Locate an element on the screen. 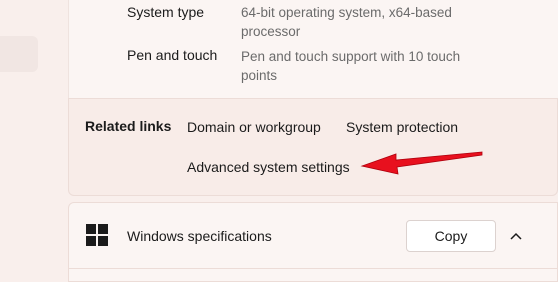  collapse-button is located at coordinates (516, 236).